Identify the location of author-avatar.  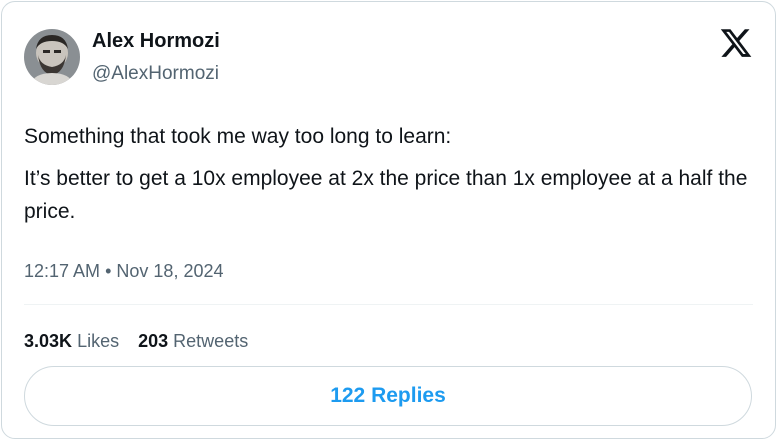
(52, 57).